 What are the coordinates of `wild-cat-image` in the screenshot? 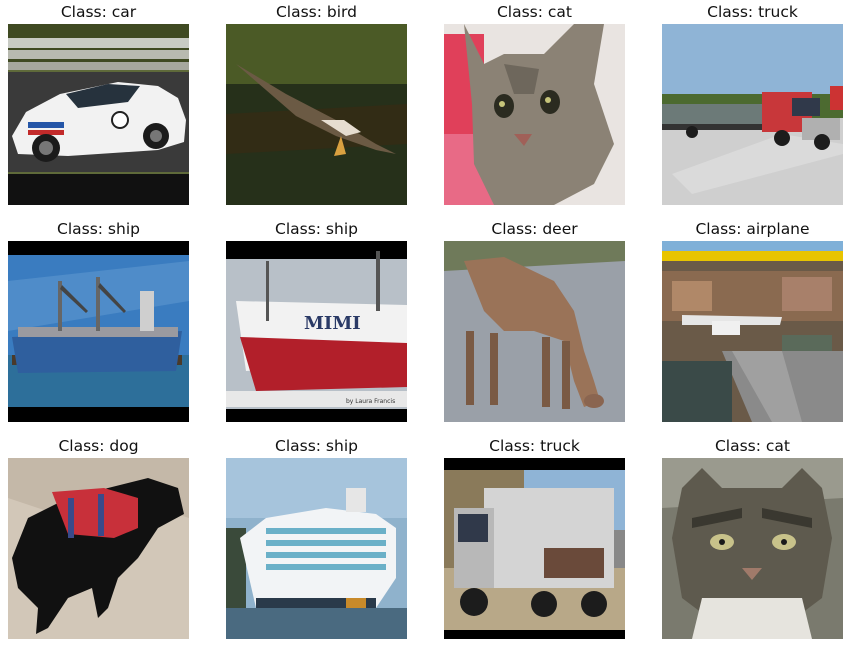 It's located at (752, 548).